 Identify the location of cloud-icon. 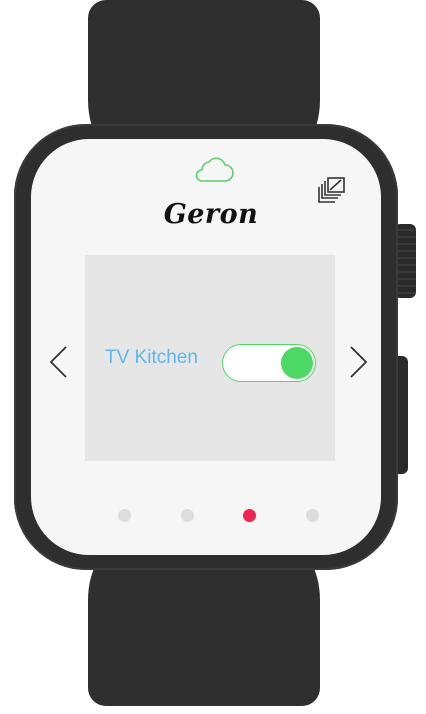
(214, 169).